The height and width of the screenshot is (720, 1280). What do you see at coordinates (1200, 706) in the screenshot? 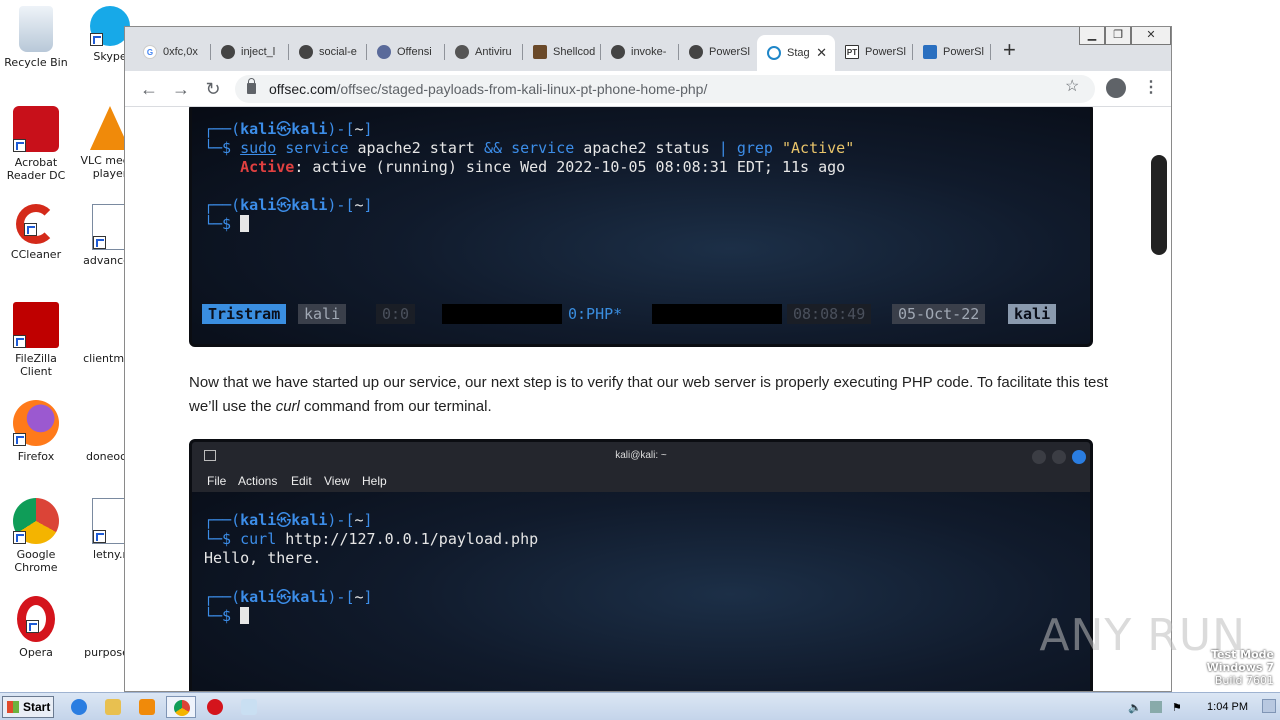
I see `system-tray: 🔈 ⚑ 1:04 PM` at bounding box center [1200, 706].